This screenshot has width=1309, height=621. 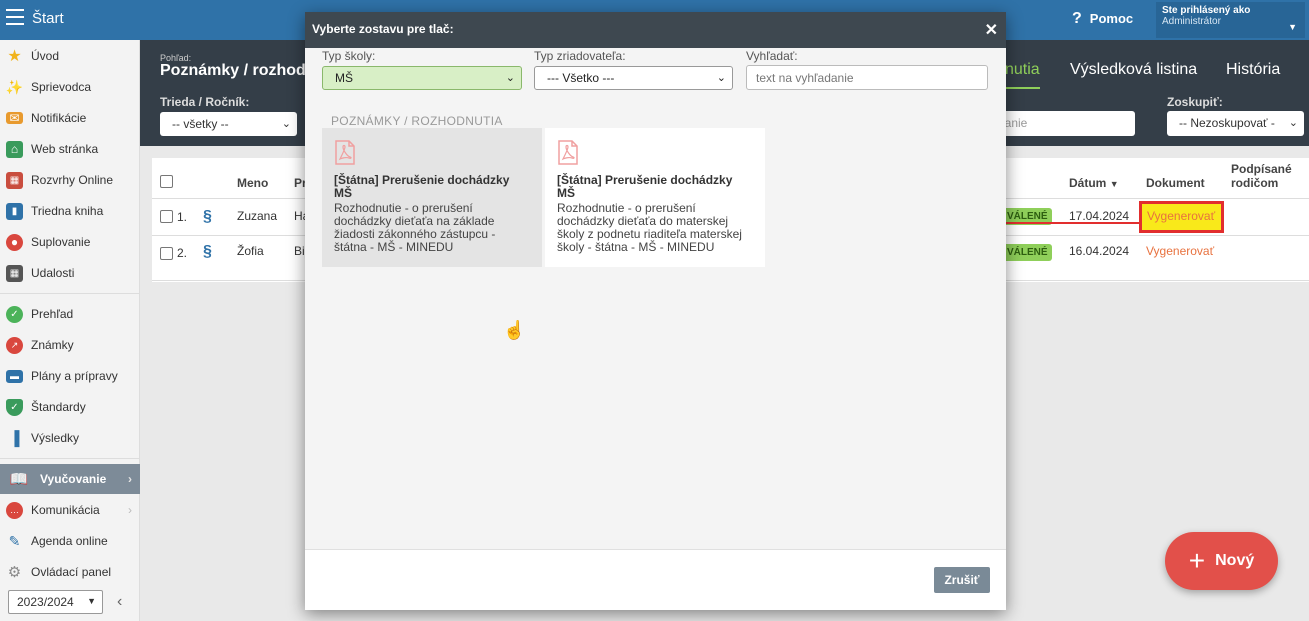 What do you see at coordinates (1133, 70) in the screenshot?
I see `tab-vysledkova-listina: Výsledková listina` at bounding box center [1133, 70].